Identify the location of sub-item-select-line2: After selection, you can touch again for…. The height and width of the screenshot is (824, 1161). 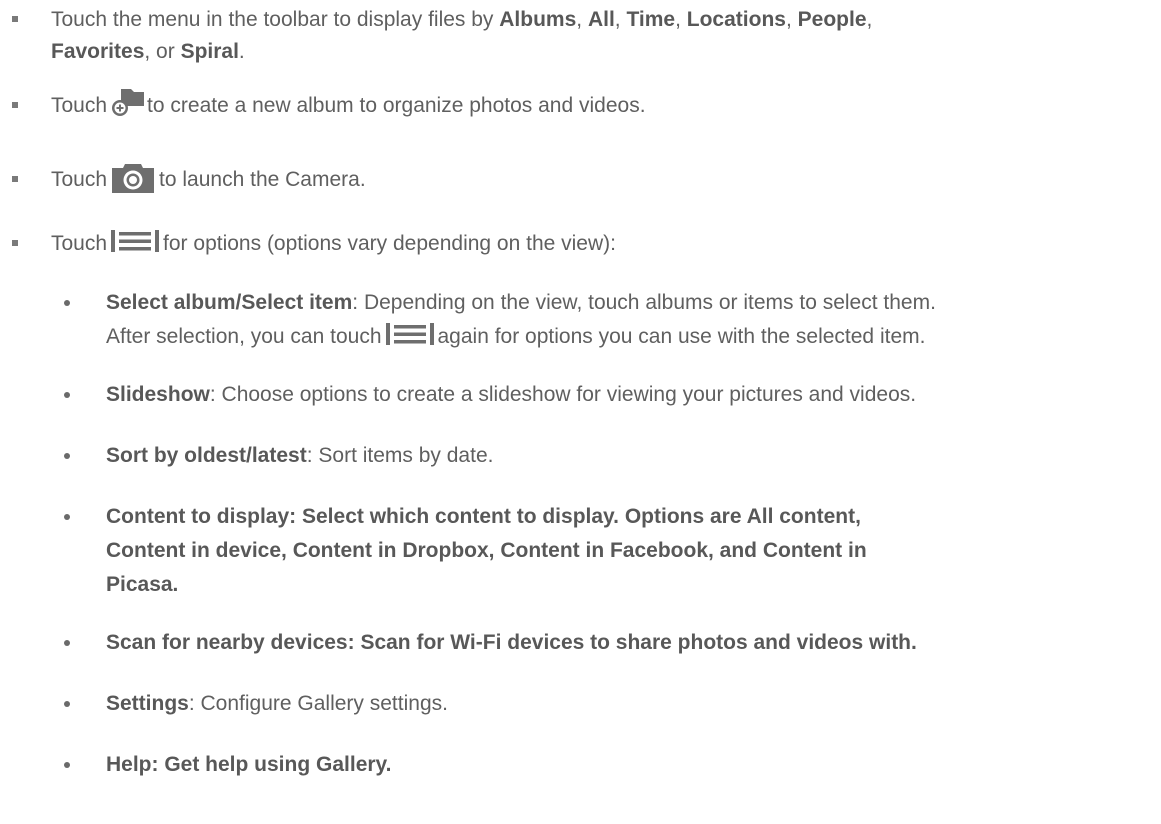
(515, 337).